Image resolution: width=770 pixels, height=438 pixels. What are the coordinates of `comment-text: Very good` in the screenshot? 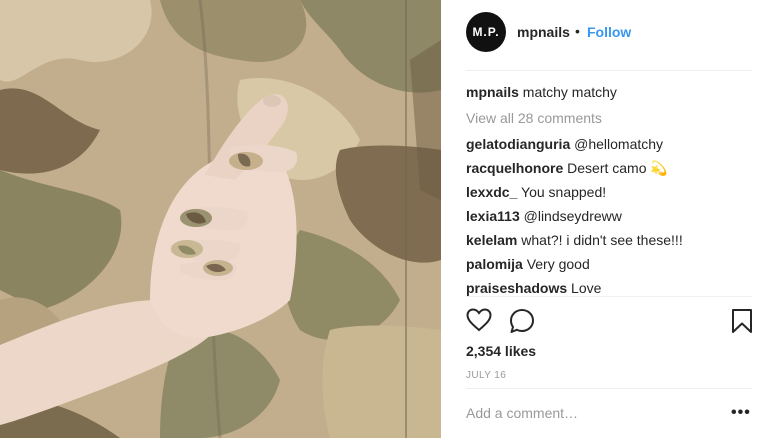 It's located at (558, 264).